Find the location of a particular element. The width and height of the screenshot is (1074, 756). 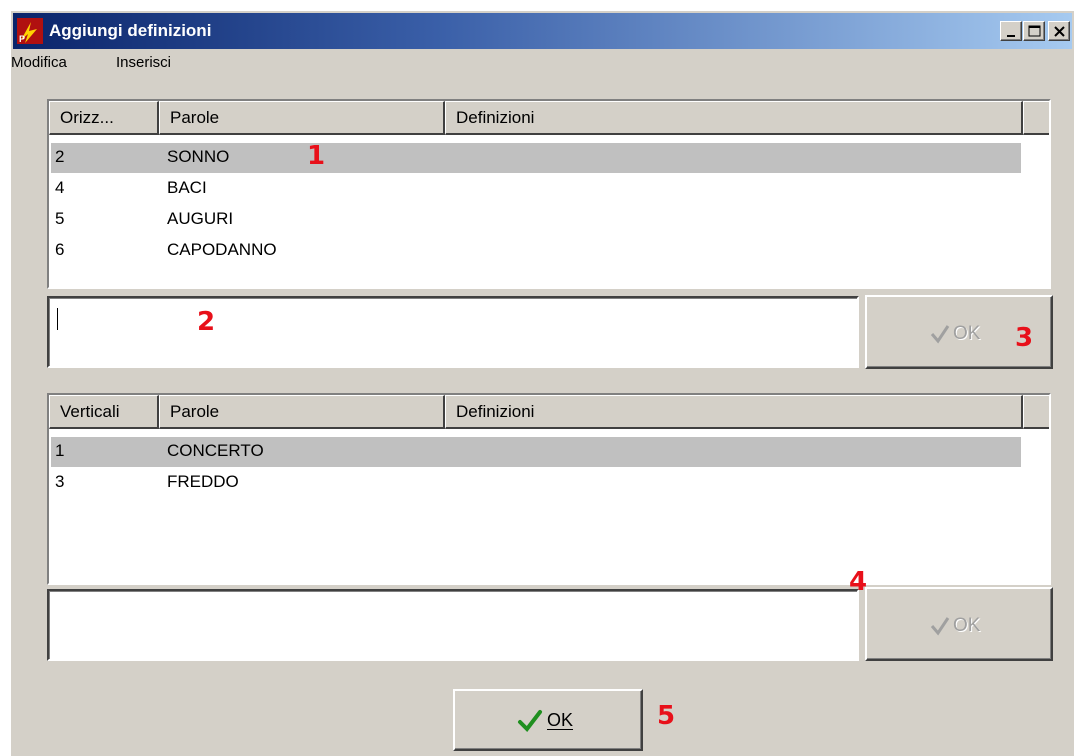

list-header: Verticali Parole Definizioni is located at coordinates (549, 412).